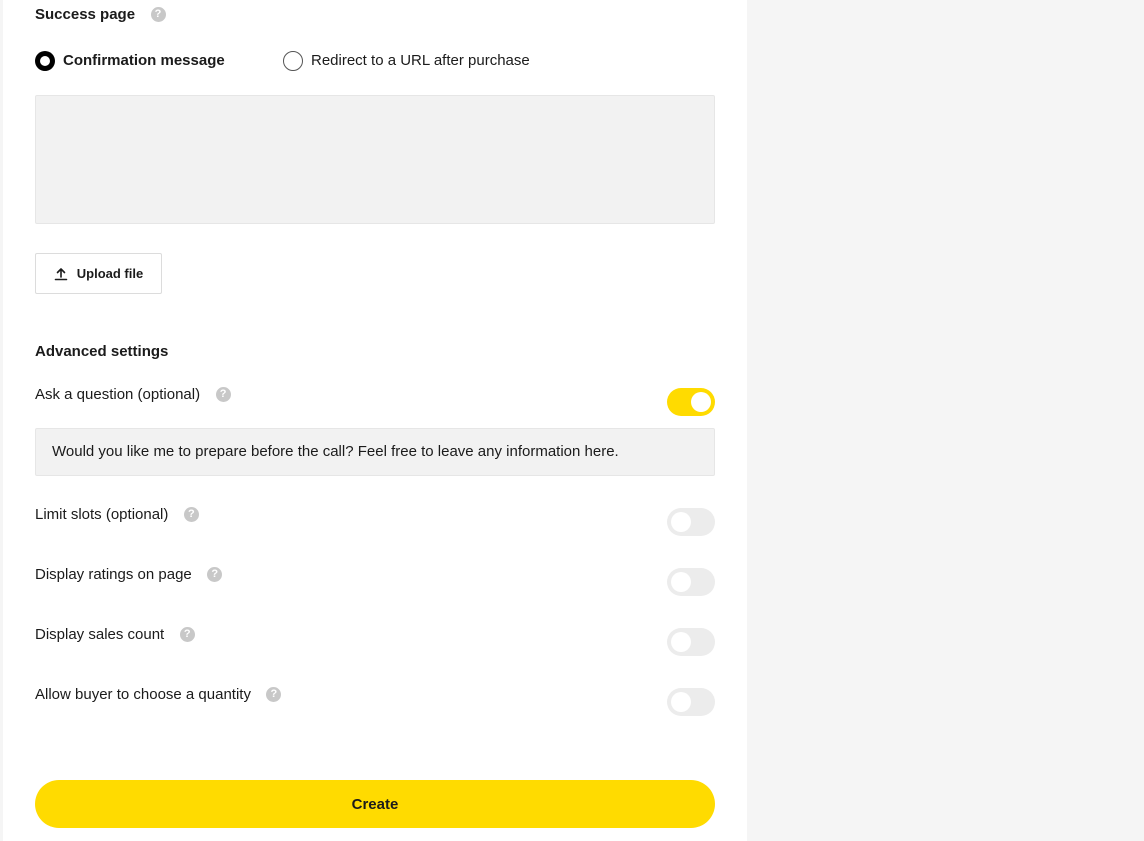 Image resolution: width=1144 pixels, height=841 pixels. I want to click on upload-icon, so click(61, 273).